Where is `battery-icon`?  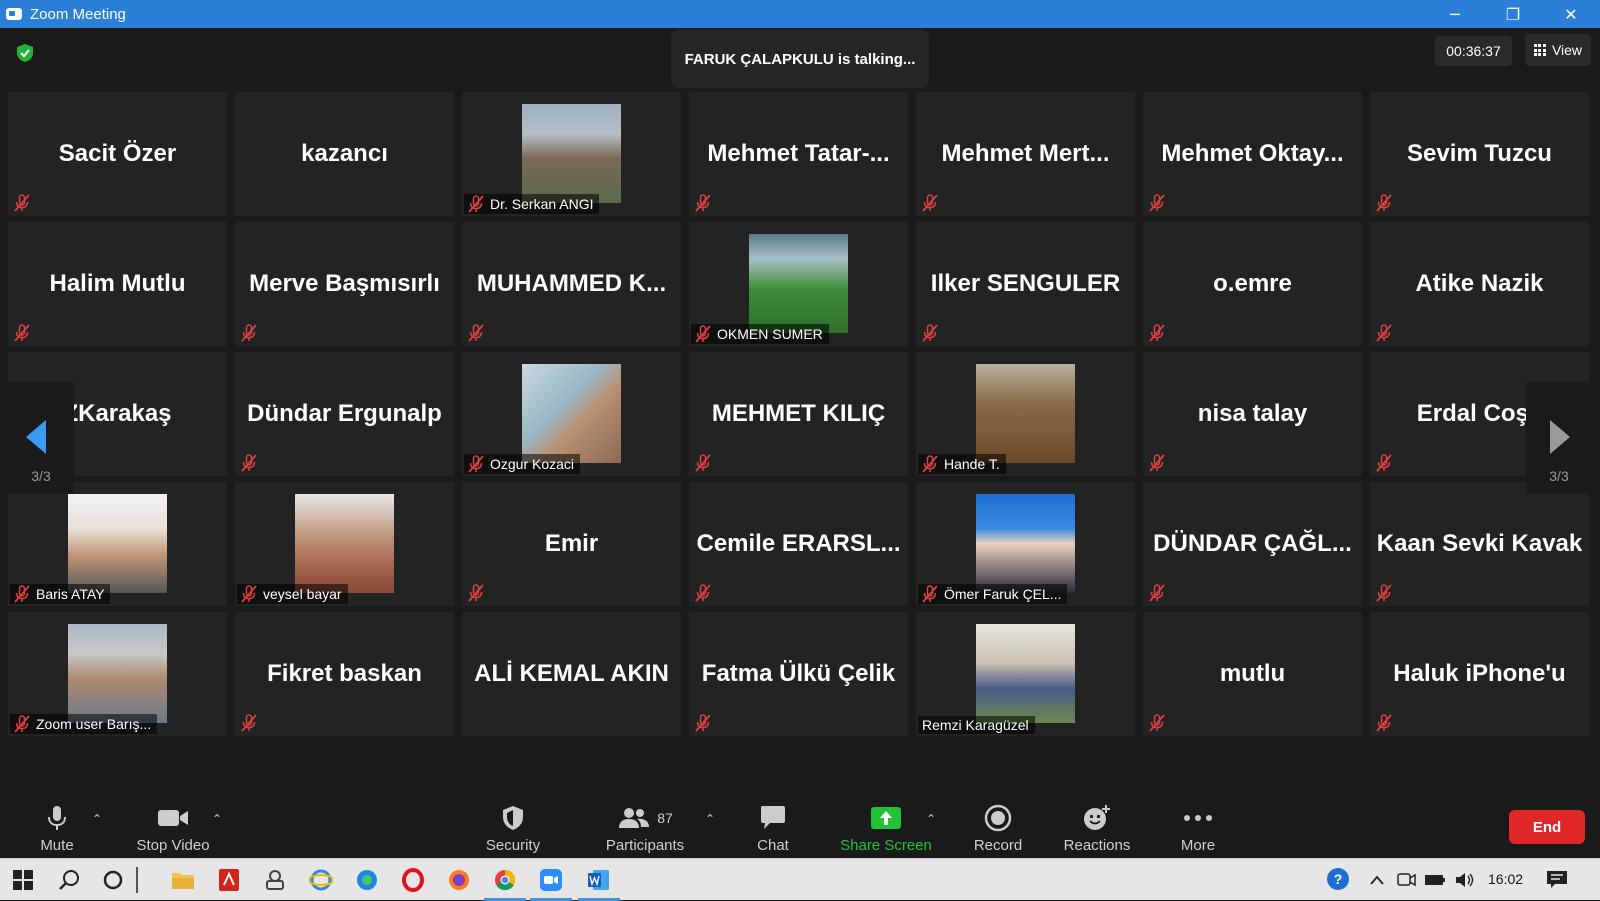
battery-icon is located at coordinates (1435, 880).